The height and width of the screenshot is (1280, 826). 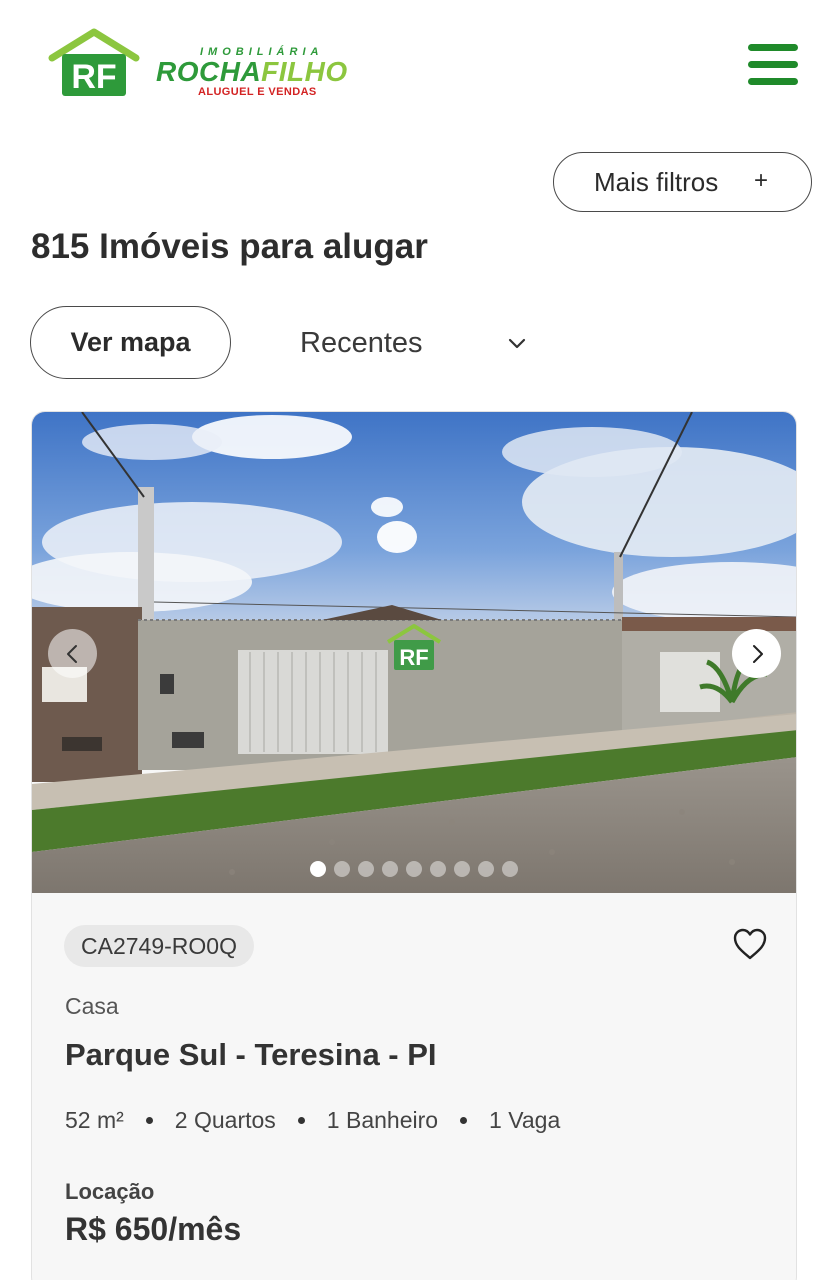 What do you see at coordinates (130, 342) in the screenshot?
I see `view-map-button: Ver mapa` at bounding box center [130, 342].